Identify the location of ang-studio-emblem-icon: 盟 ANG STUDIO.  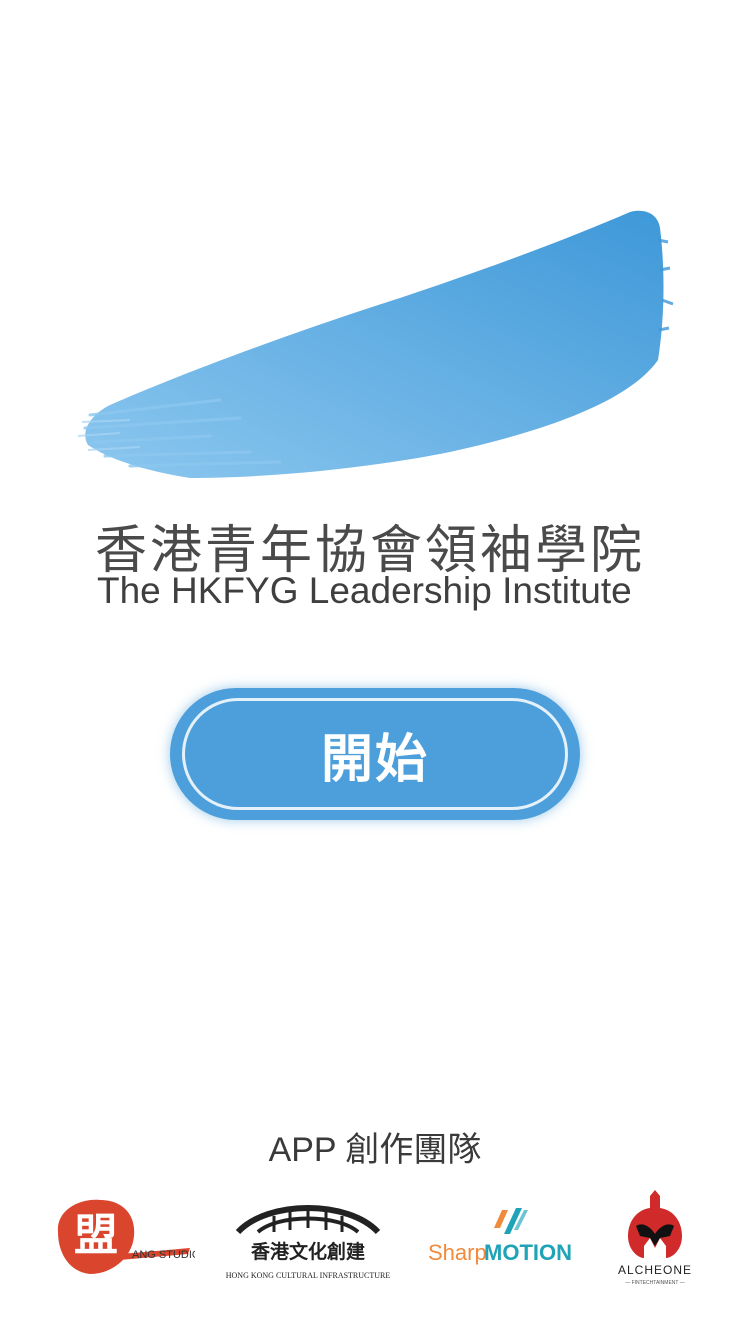
(129, 1236).